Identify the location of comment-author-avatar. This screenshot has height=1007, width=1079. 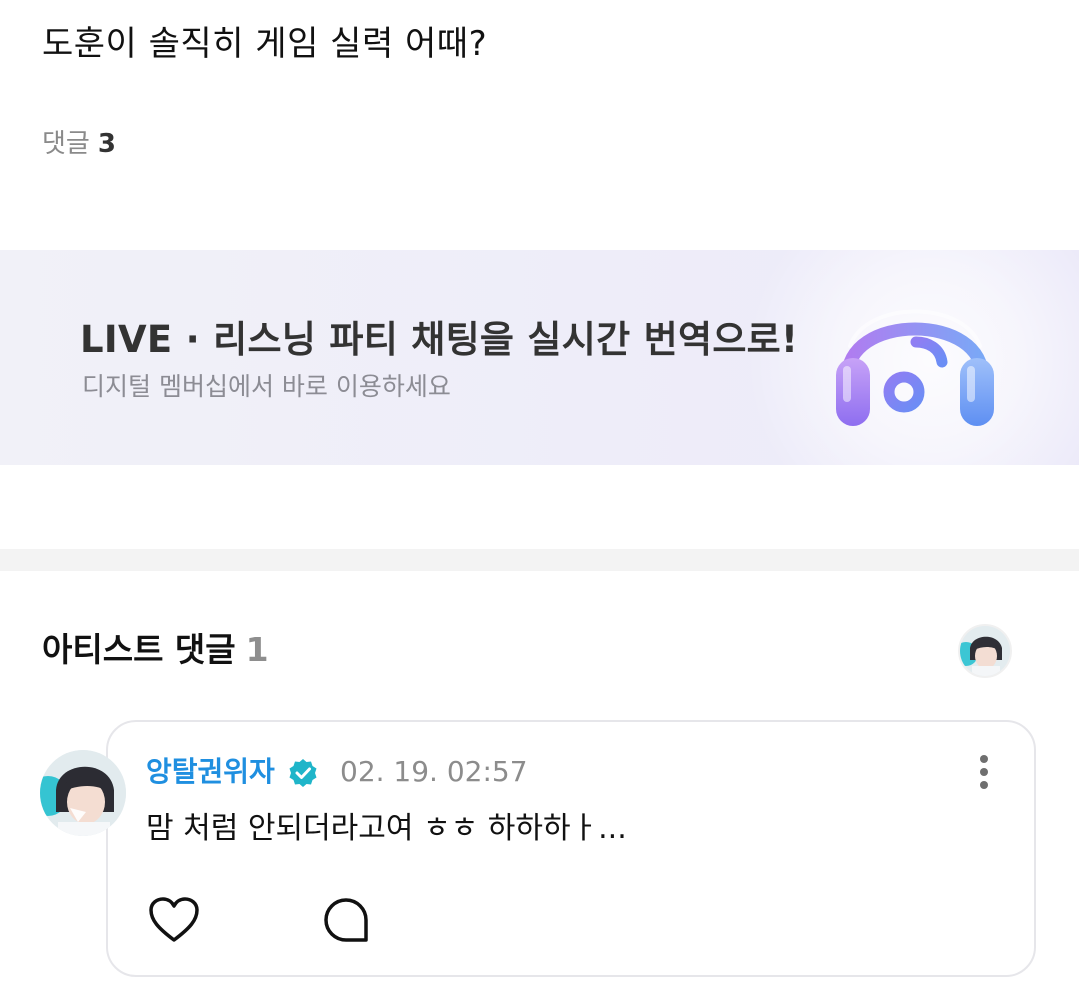
(83, 793).